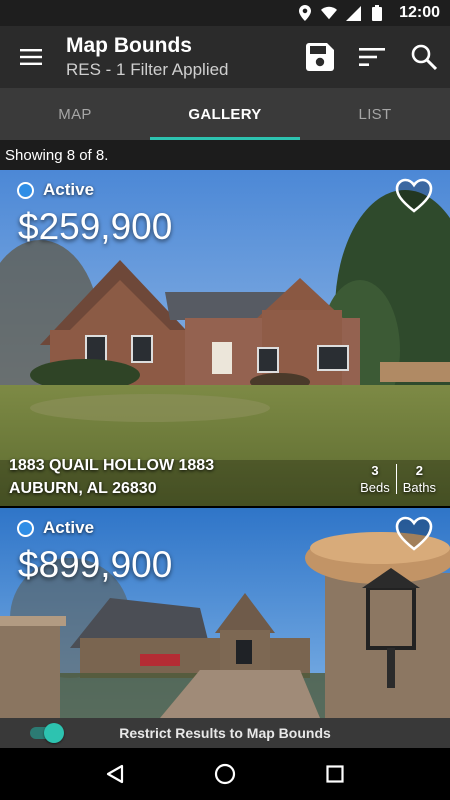  What do you see at coordinates (147, 69) in the screenshot?
I see `filter-subtitle: RES - 1 Filter Applied` at bounding box center [147, 69].